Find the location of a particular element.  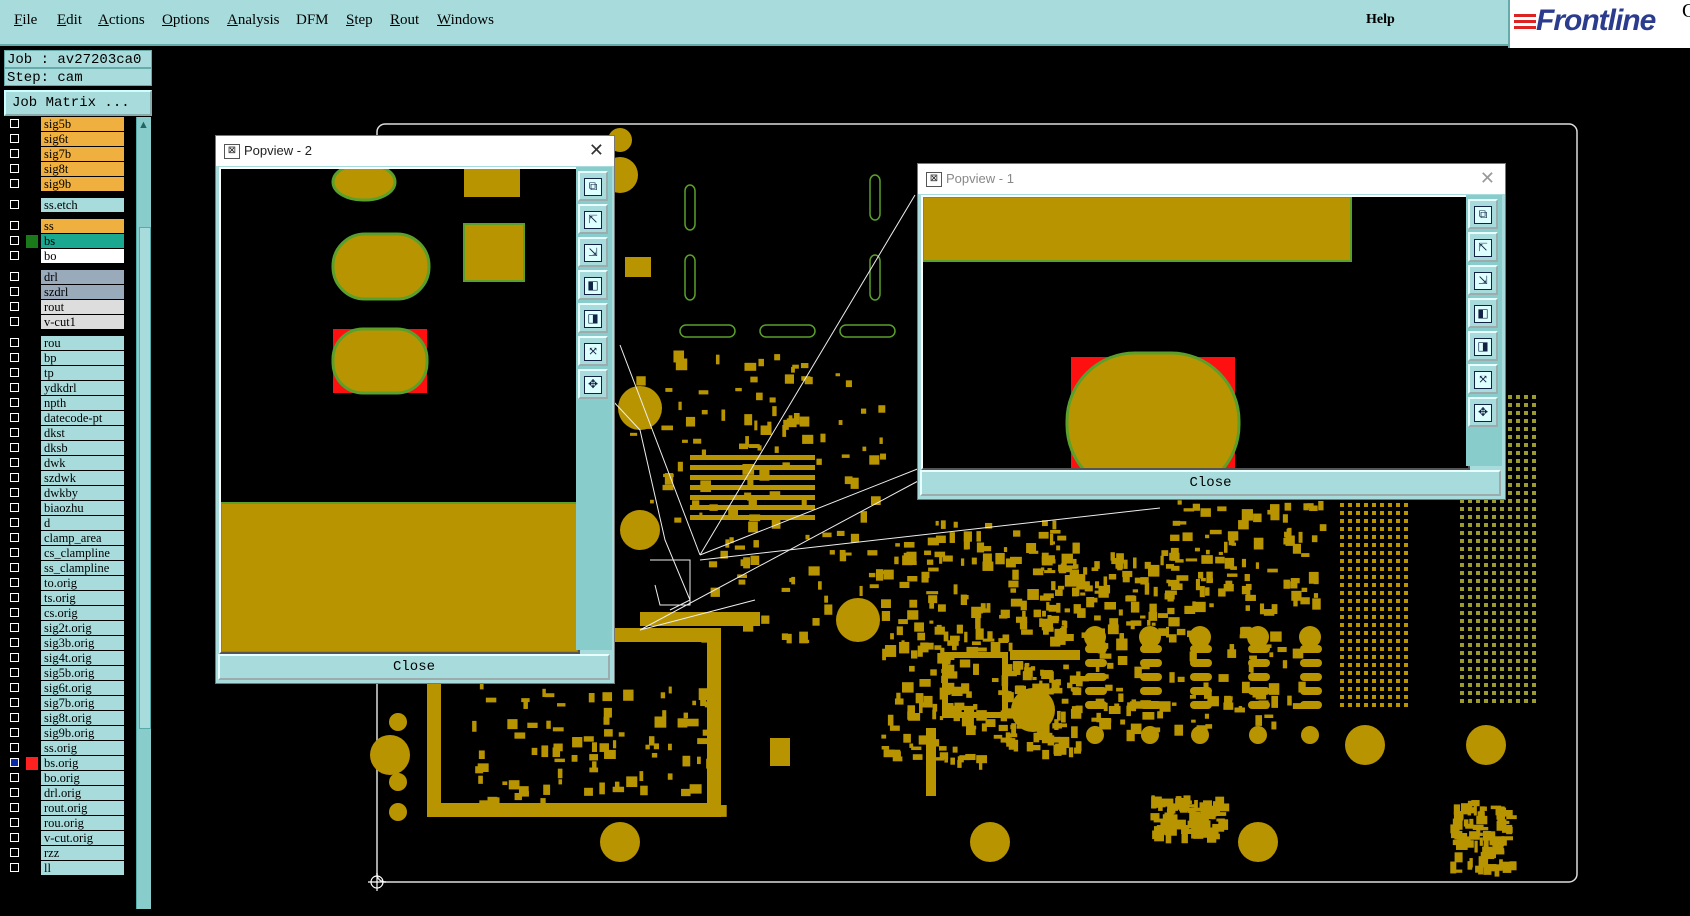

layer-row: sig6t is located at coordinates (64, 139).